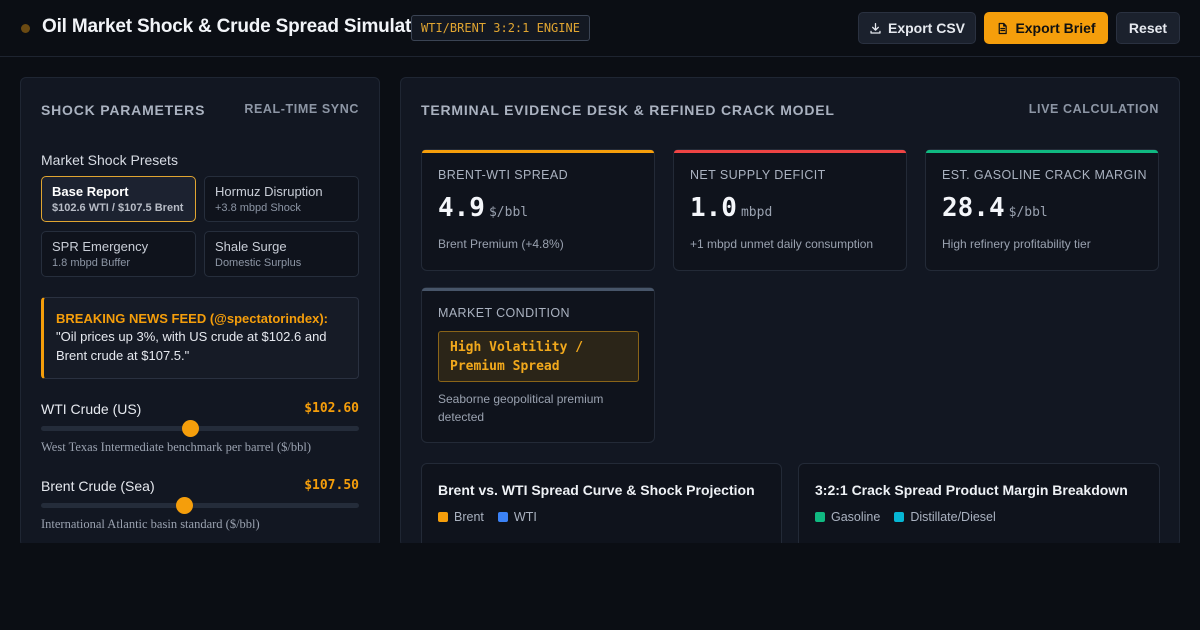  I want to click on legend-label: Gasoline, so click(856, 517).